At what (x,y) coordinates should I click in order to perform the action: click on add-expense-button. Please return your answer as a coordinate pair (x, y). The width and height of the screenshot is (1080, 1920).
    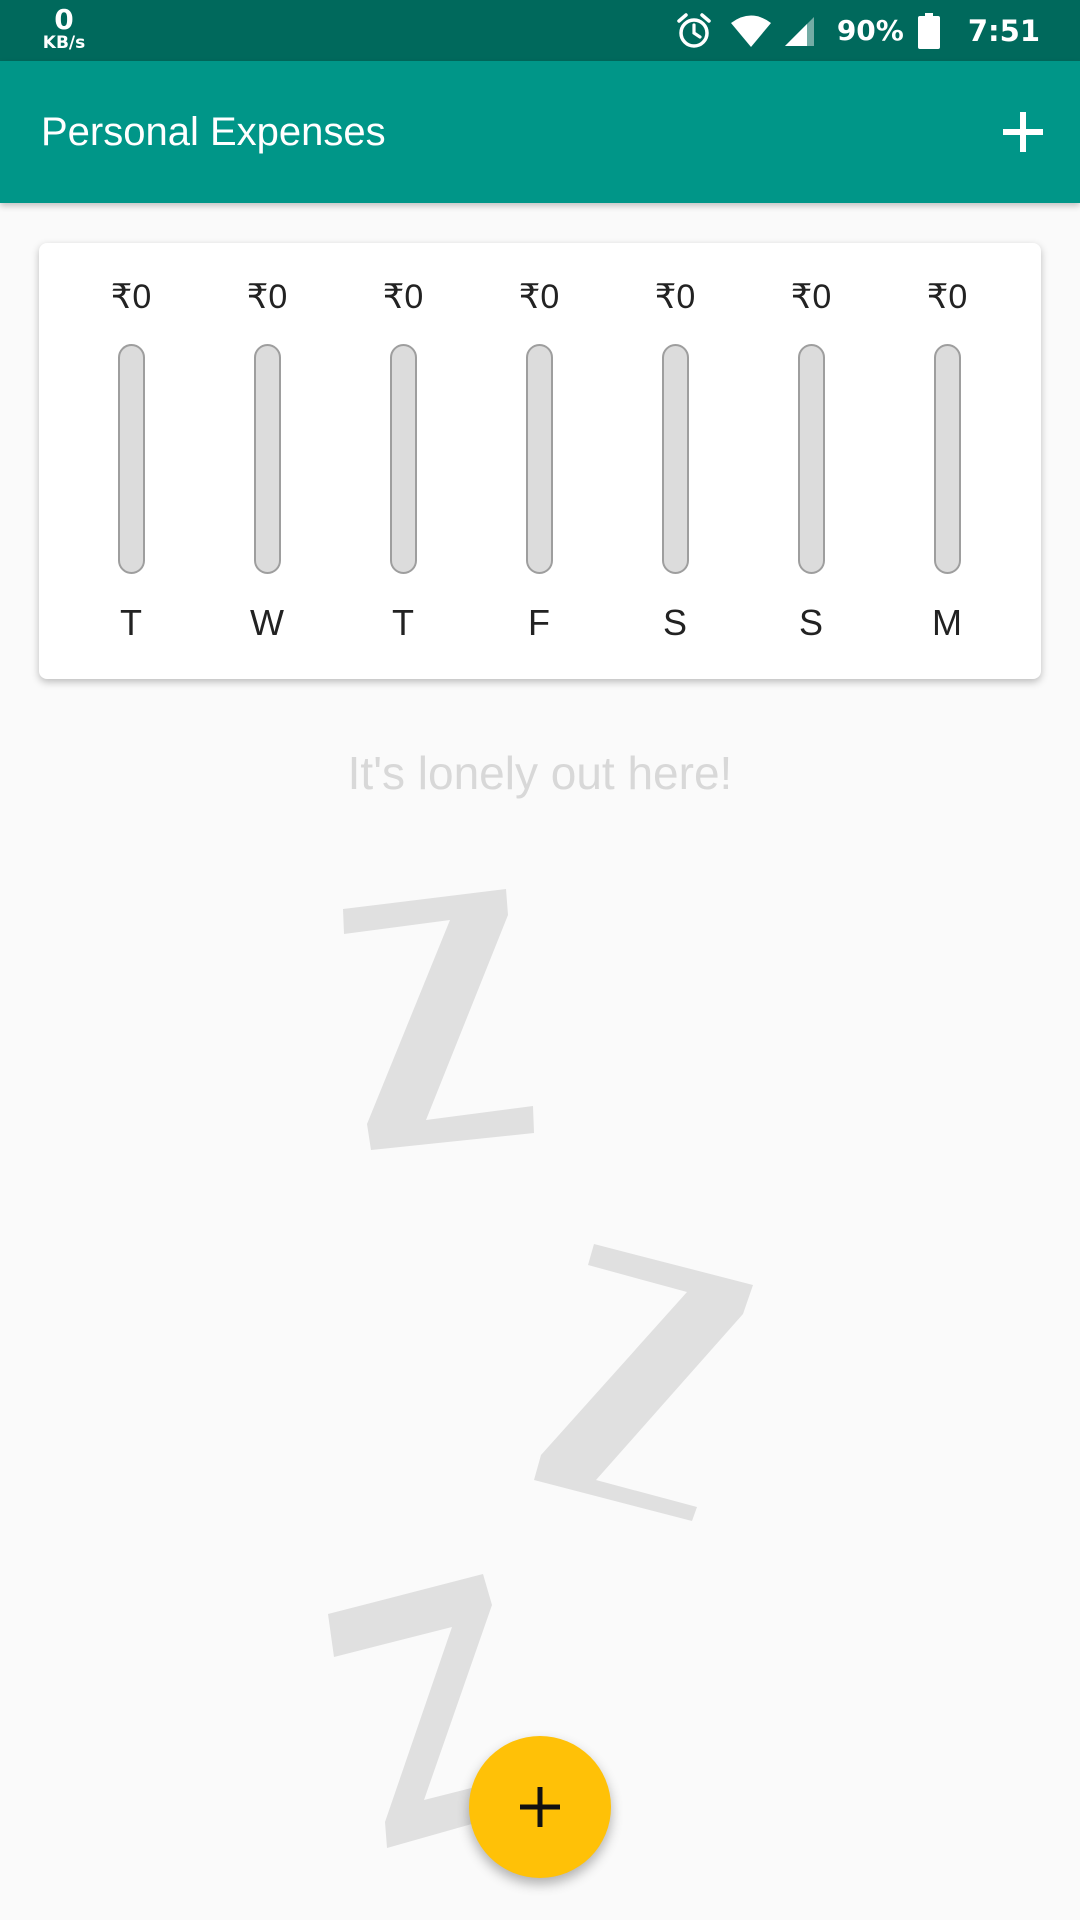
    Looking at the image, I should click on (1023, 132).